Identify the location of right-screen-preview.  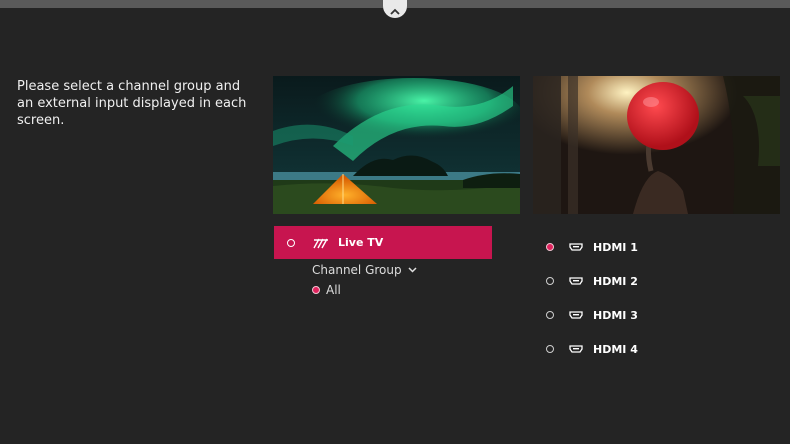
(656, 145).